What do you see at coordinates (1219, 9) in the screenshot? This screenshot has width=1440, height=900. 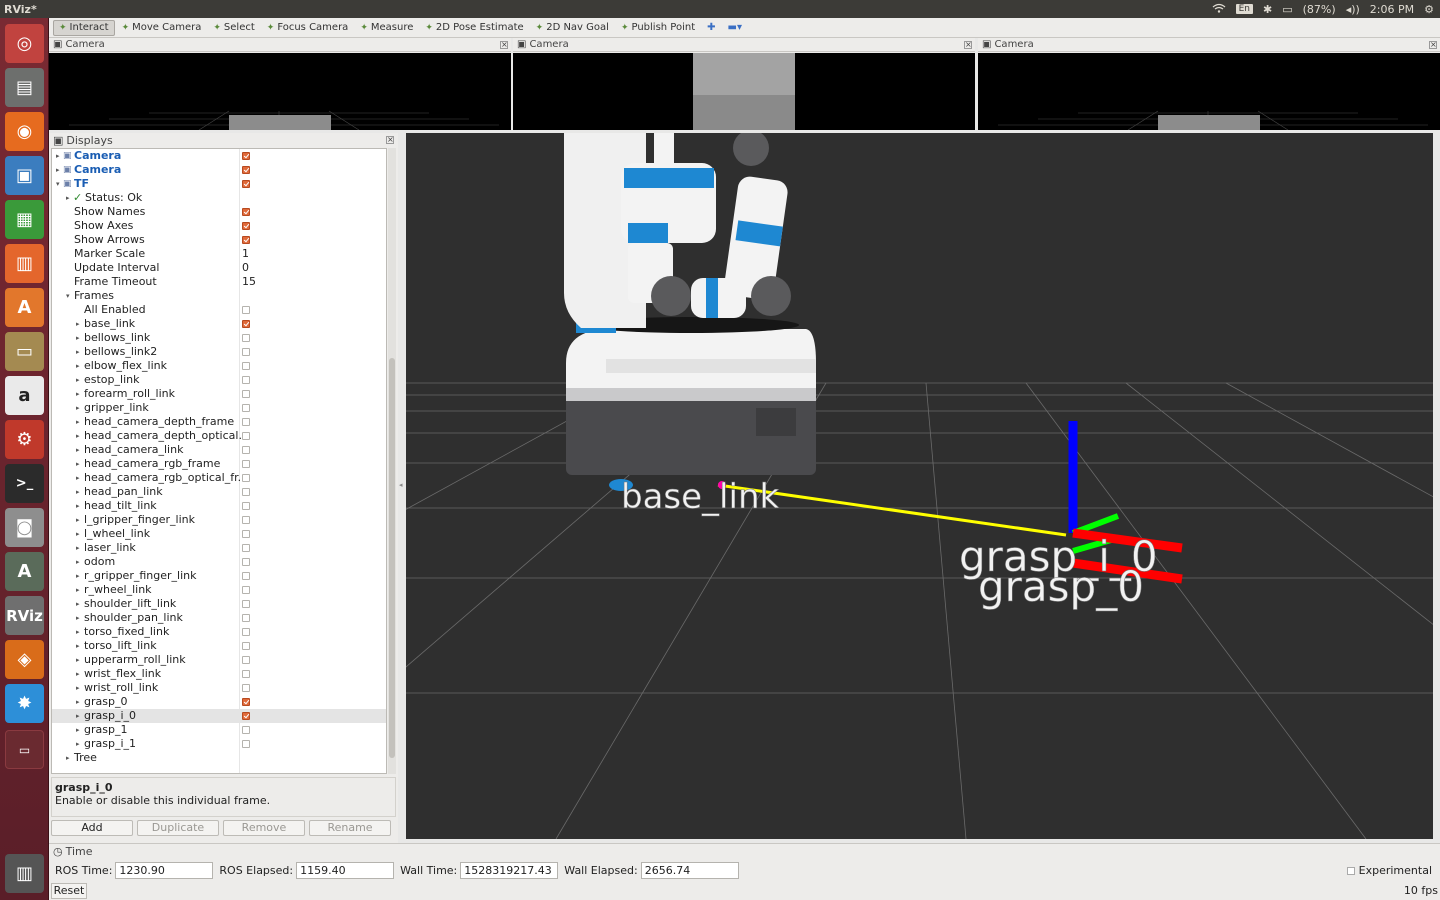 I see `wifi-icon` at bounding box center [1219, 9].